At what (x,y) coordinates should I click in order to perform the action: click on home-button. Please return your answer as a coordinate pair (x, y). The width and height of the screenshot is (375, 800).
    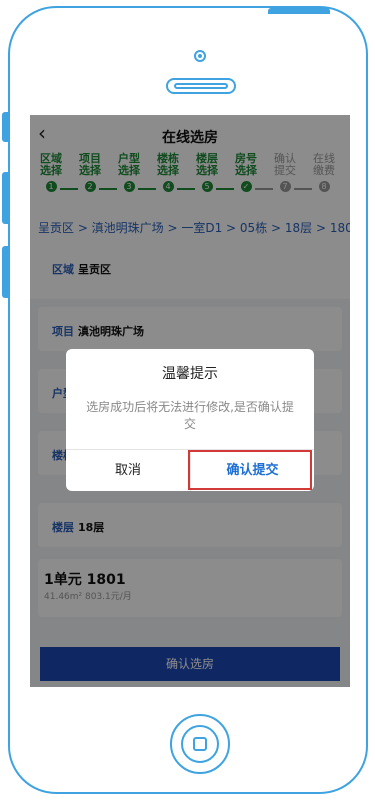
    Looking at the image, I should click on (200, 744).